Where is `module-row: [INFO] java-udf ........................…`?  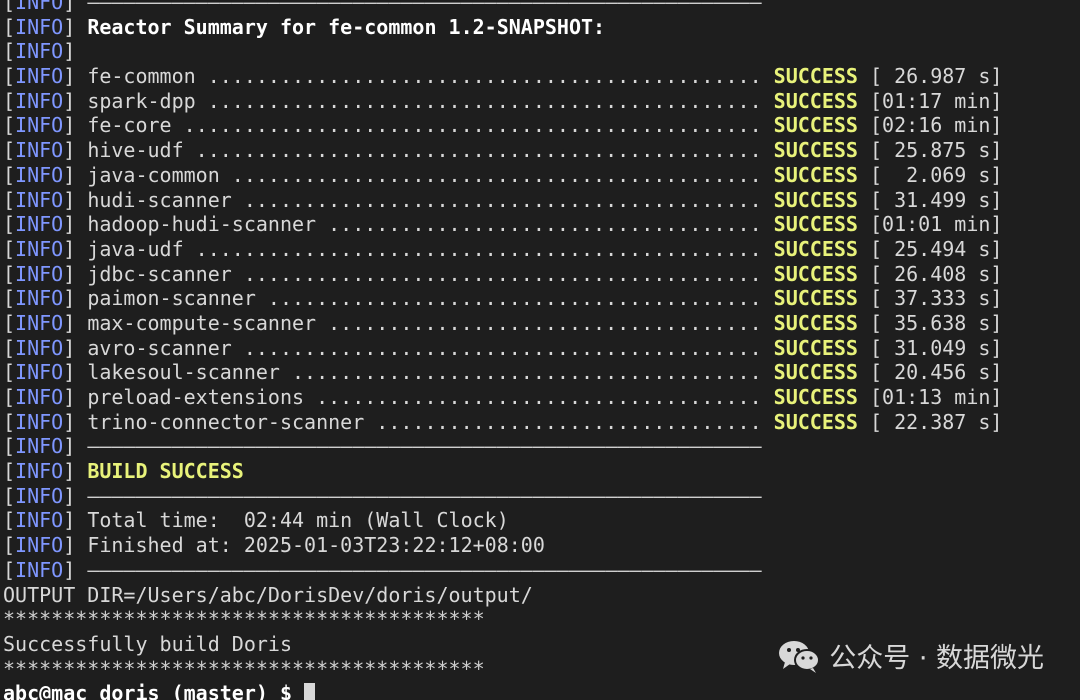
module-row: [INFO] java-udf ........................… is located at coordinates (502, 249).